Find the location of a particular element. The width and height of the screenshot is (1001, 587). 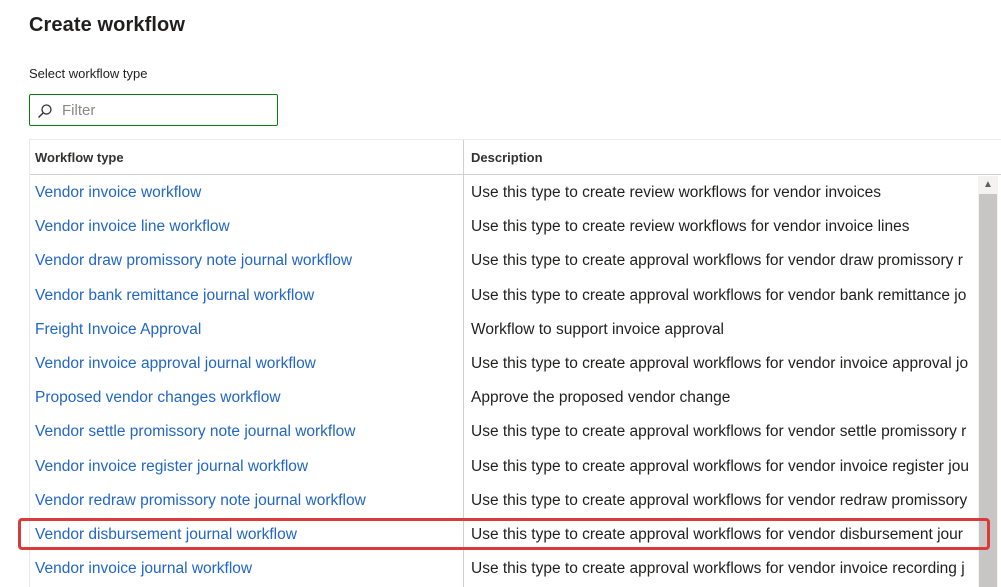

scroll-up-arrow-icon: ▲ is located at coordinates (988, 185).